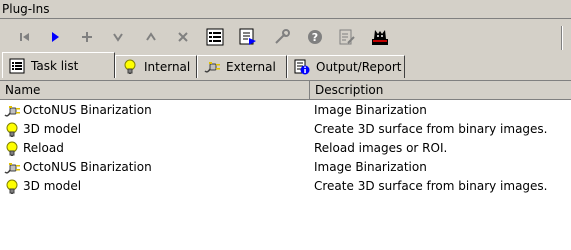  I want to click on first-icon, so click(25, 37).